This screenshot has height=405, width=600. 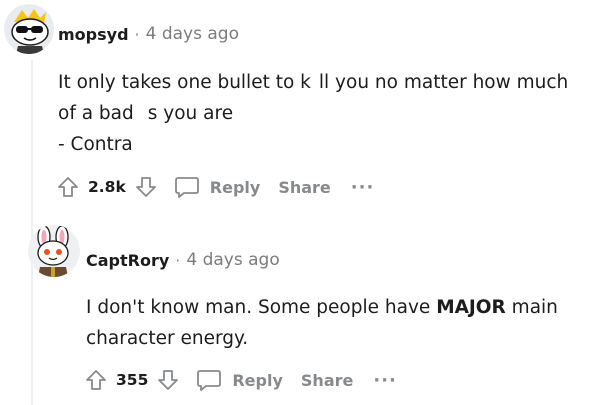 I want to click on comment-header: mopsyd · 4 days ago, so click(x=148, y=34).